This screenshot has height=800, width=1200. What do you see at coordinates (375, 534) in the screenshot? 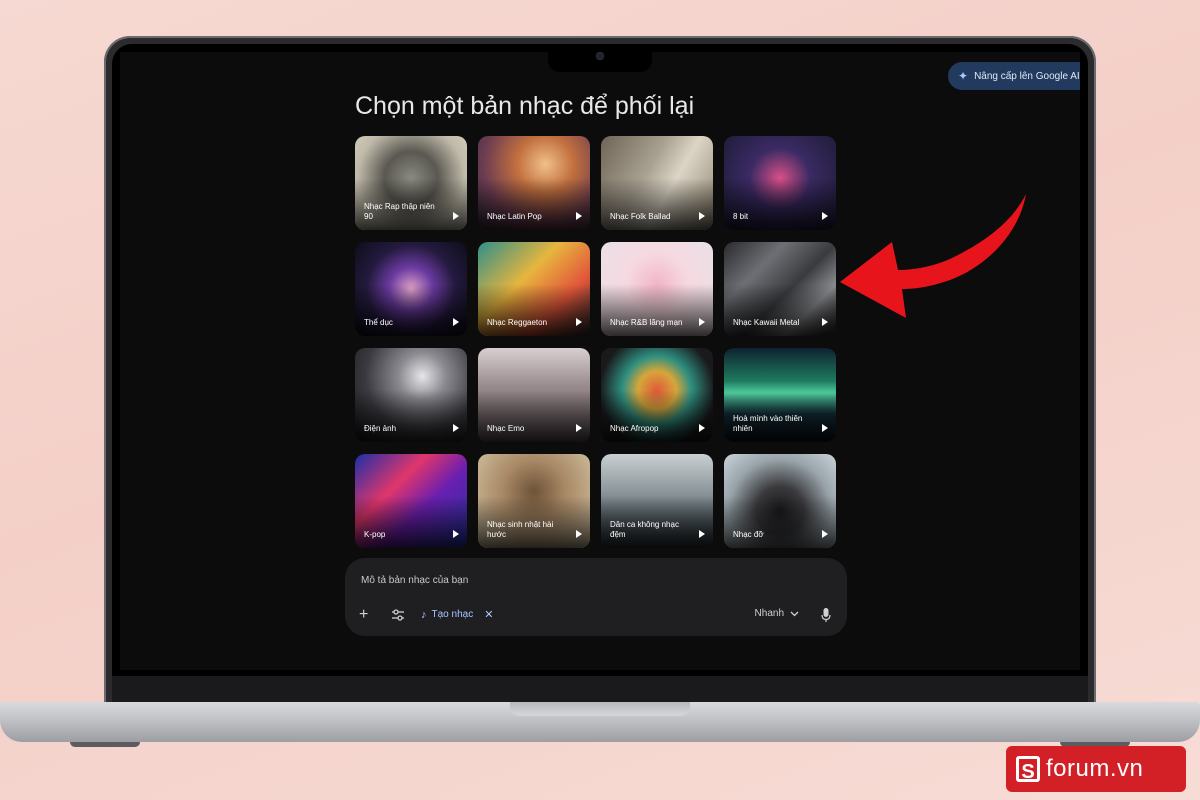
I see `card-label: K-pop` at bounding box center [375, 534].